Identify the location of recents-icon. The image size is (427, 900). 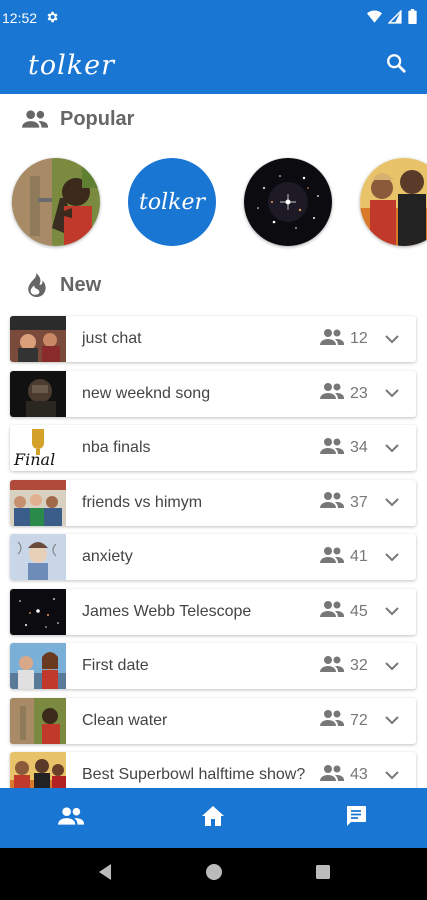
(323, 874).